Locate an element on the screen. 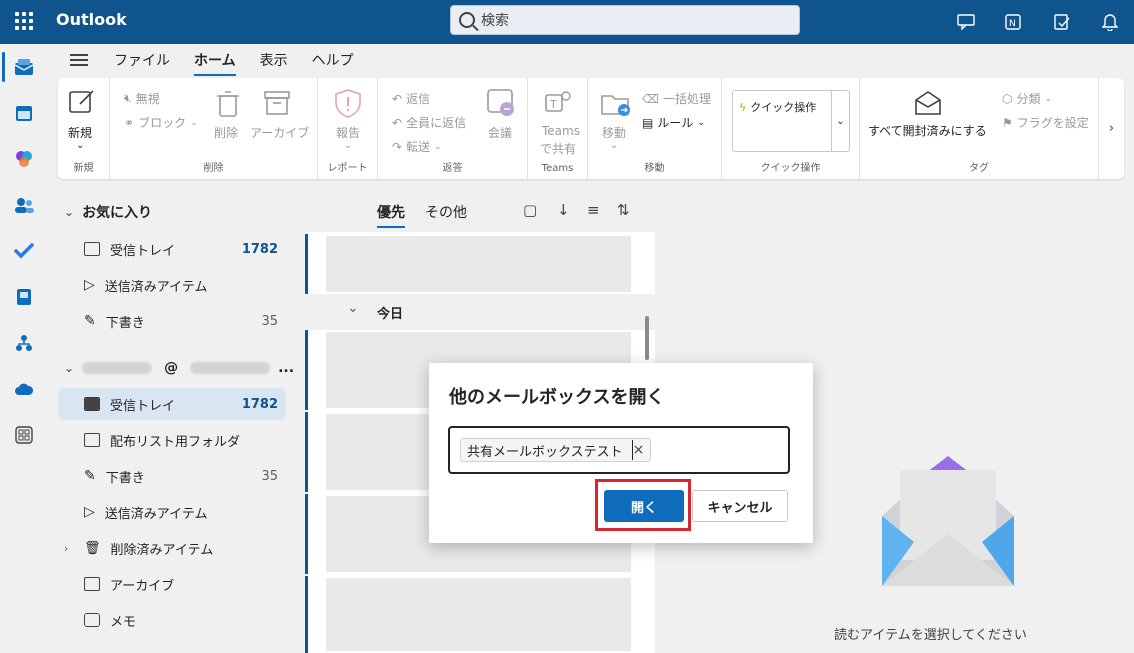 This screenshot has width=1134, height=653. folder-favorites-sent: ▷ 送信済みアイテム is located at coordinates (172, 285).